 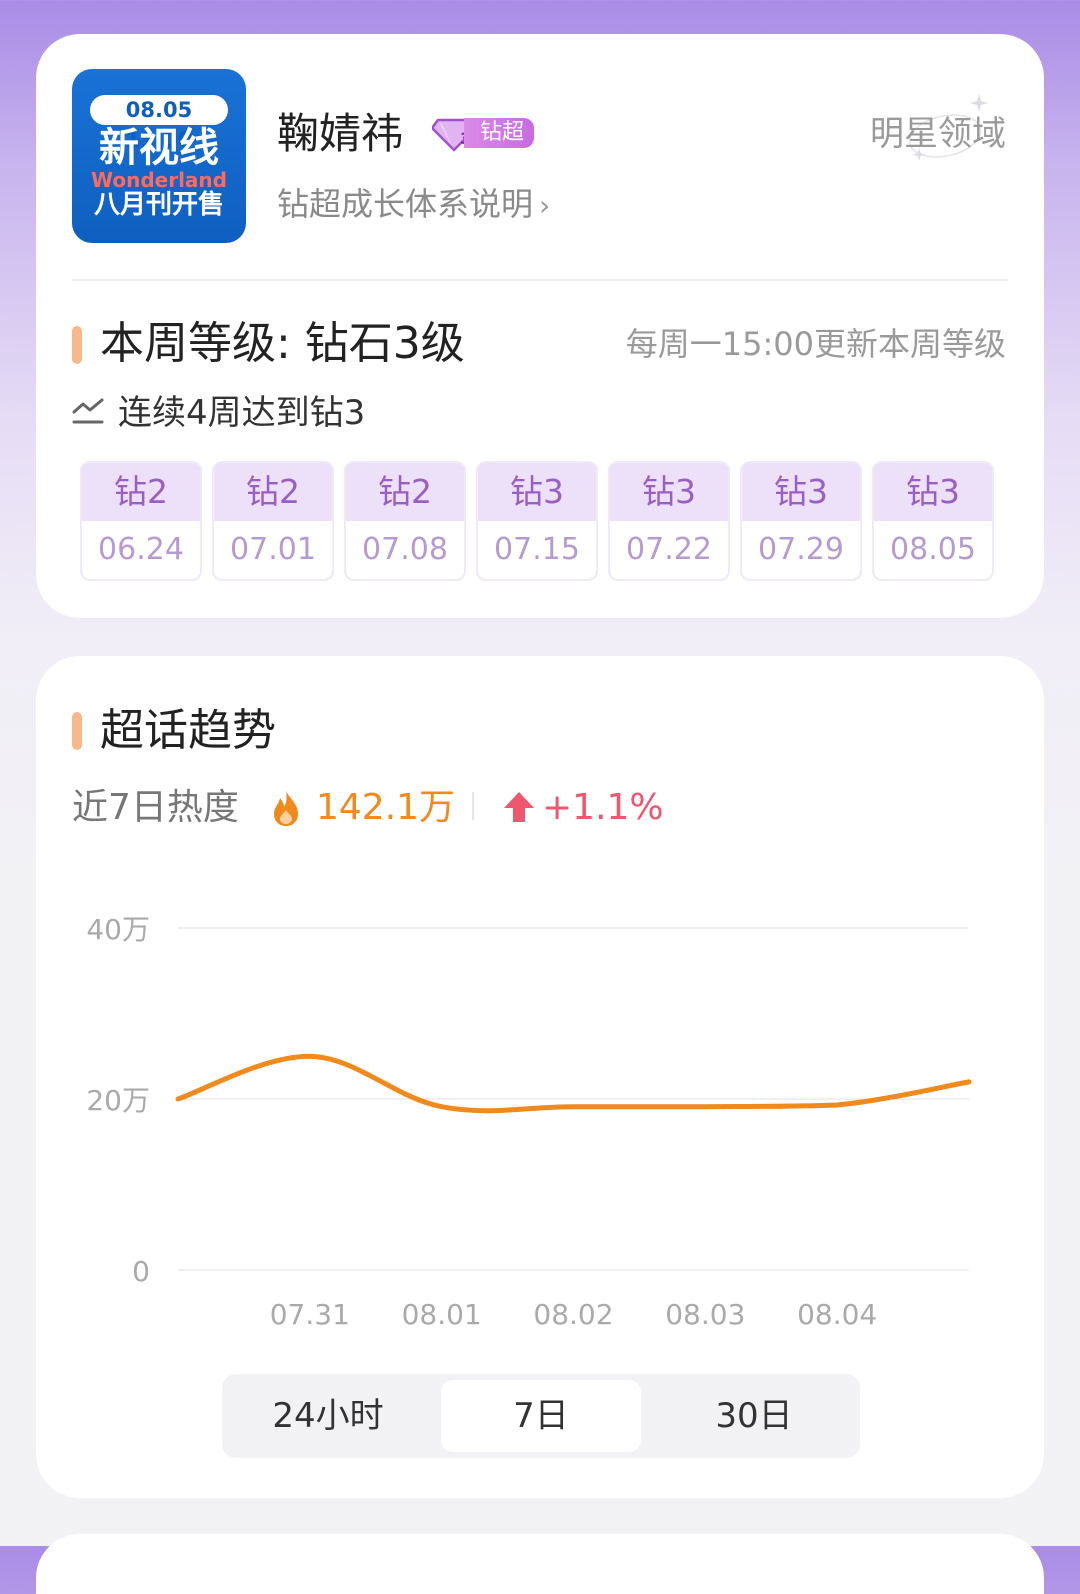 I want to click on divider, so click(x=540, y=280).